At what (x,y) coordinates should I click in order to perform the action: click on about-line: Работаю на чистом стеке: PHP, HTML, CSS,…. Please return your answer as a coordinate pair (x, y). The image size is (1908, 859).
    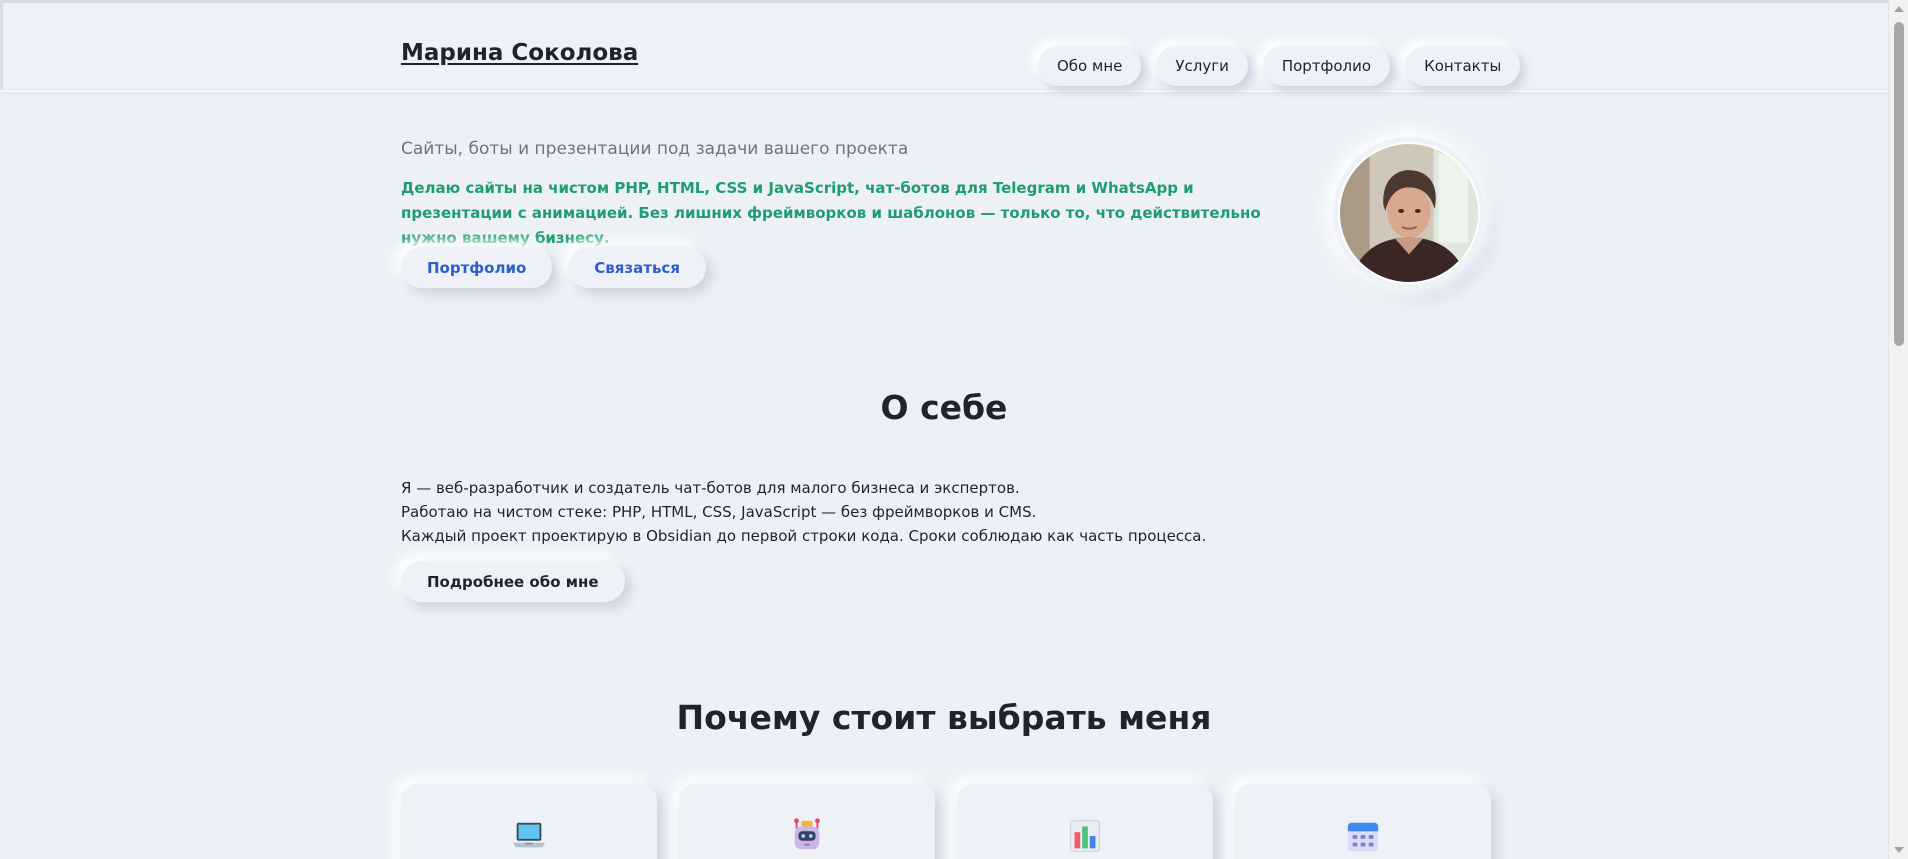
    Looking at the image, I should click on (719, 512).